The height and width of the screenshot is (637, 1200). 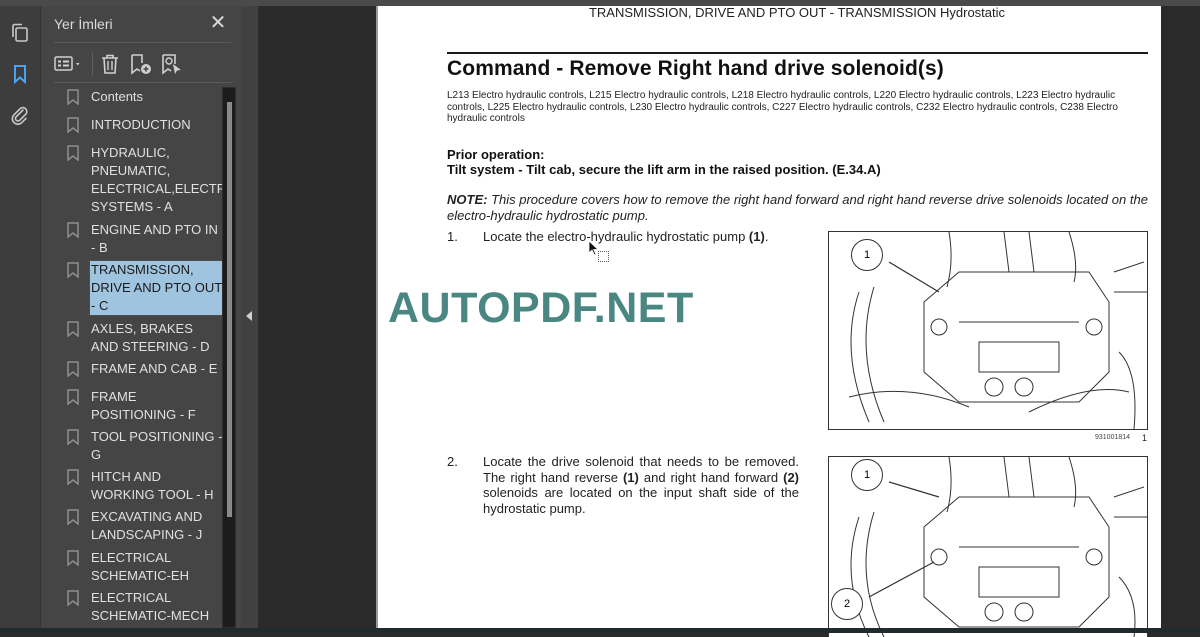 I want to click on bookmark-label: FRAME AND CAB - E, so click(x=154, y=368).